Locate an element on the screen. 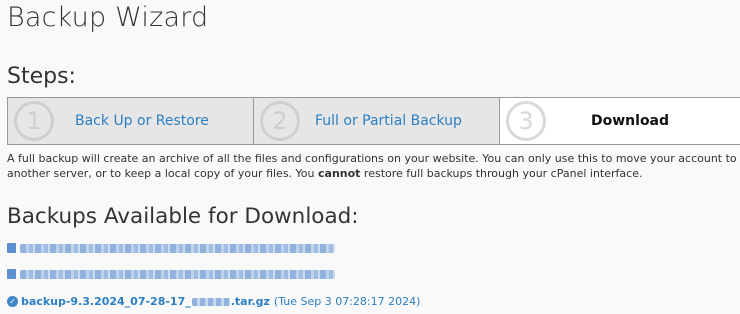 This screenshot has width=740, height=314. step-label: Back Up or Restore is located at coordinates (142, 121).